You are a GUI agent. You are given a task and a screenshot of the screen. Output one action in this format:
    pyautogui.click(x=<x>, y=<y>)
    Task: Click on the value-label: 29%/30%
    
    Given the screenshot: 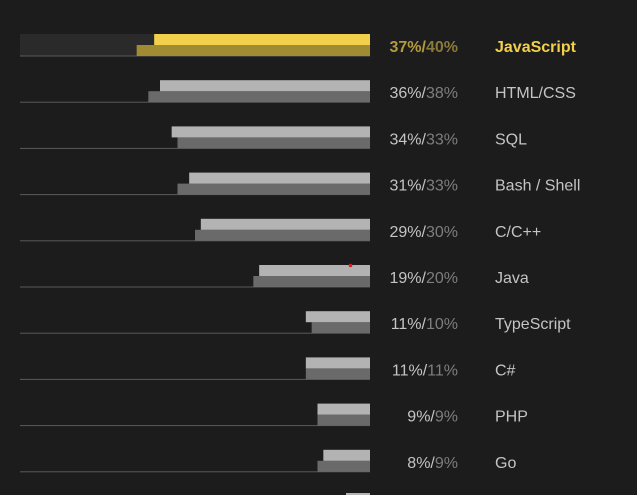 What is the action you would take?
    pyautogui.click(x=424, y=232)
    